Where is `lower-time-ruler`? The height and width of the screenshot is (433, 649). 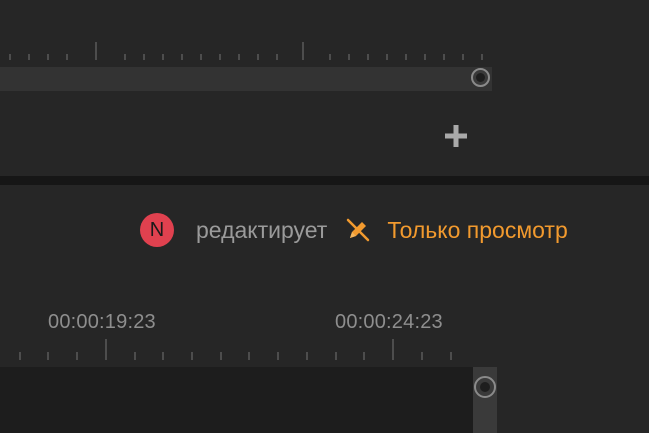
lower-time-ruler is located at coordinates (235, 349).